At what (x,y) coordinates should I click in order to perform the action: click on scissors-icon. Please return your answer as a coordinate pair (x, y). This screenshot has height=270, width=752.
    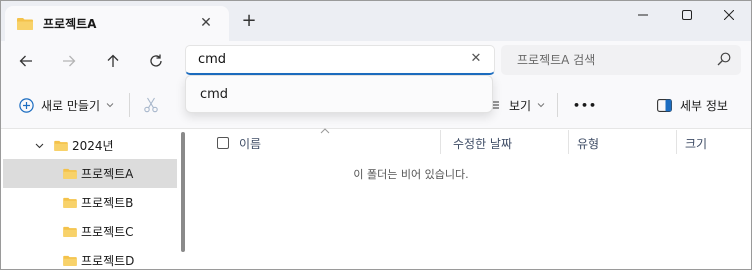
    Looking at the image, I should click on (151, 105).